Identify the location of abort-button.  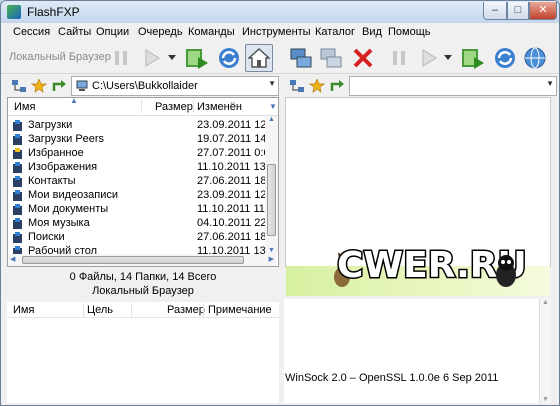
(363, 58).